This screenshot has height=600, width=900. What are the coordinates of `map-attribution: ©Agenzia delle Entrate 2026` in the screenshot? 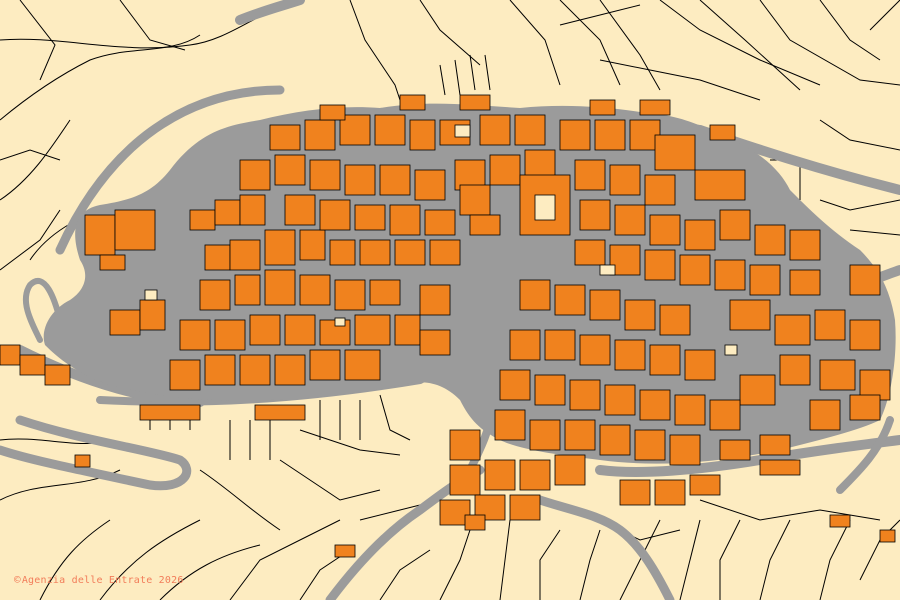 It's located at (99, 579).